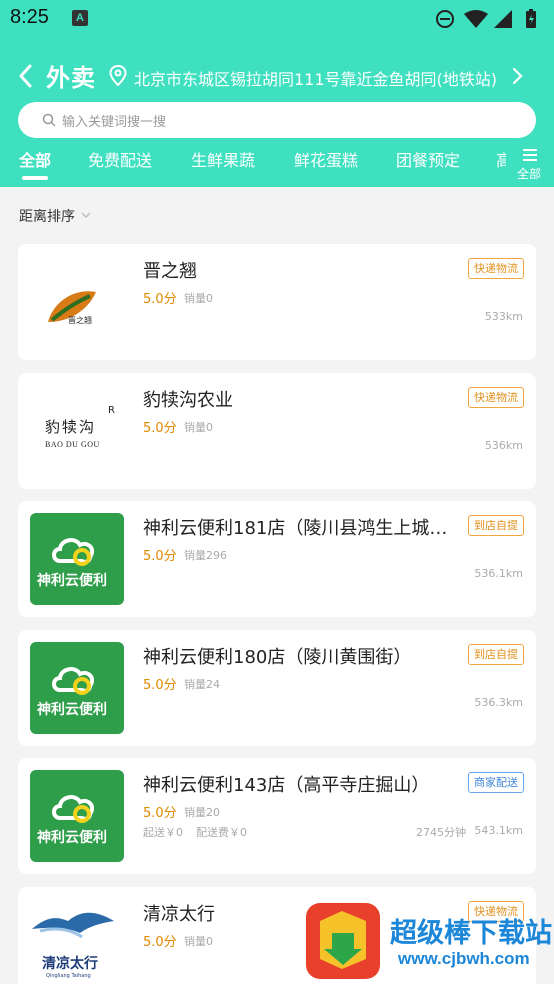 The width and height of the screenshot is (554, 984). I want to click on store-logo: 晋之翘, so click(77, 302).